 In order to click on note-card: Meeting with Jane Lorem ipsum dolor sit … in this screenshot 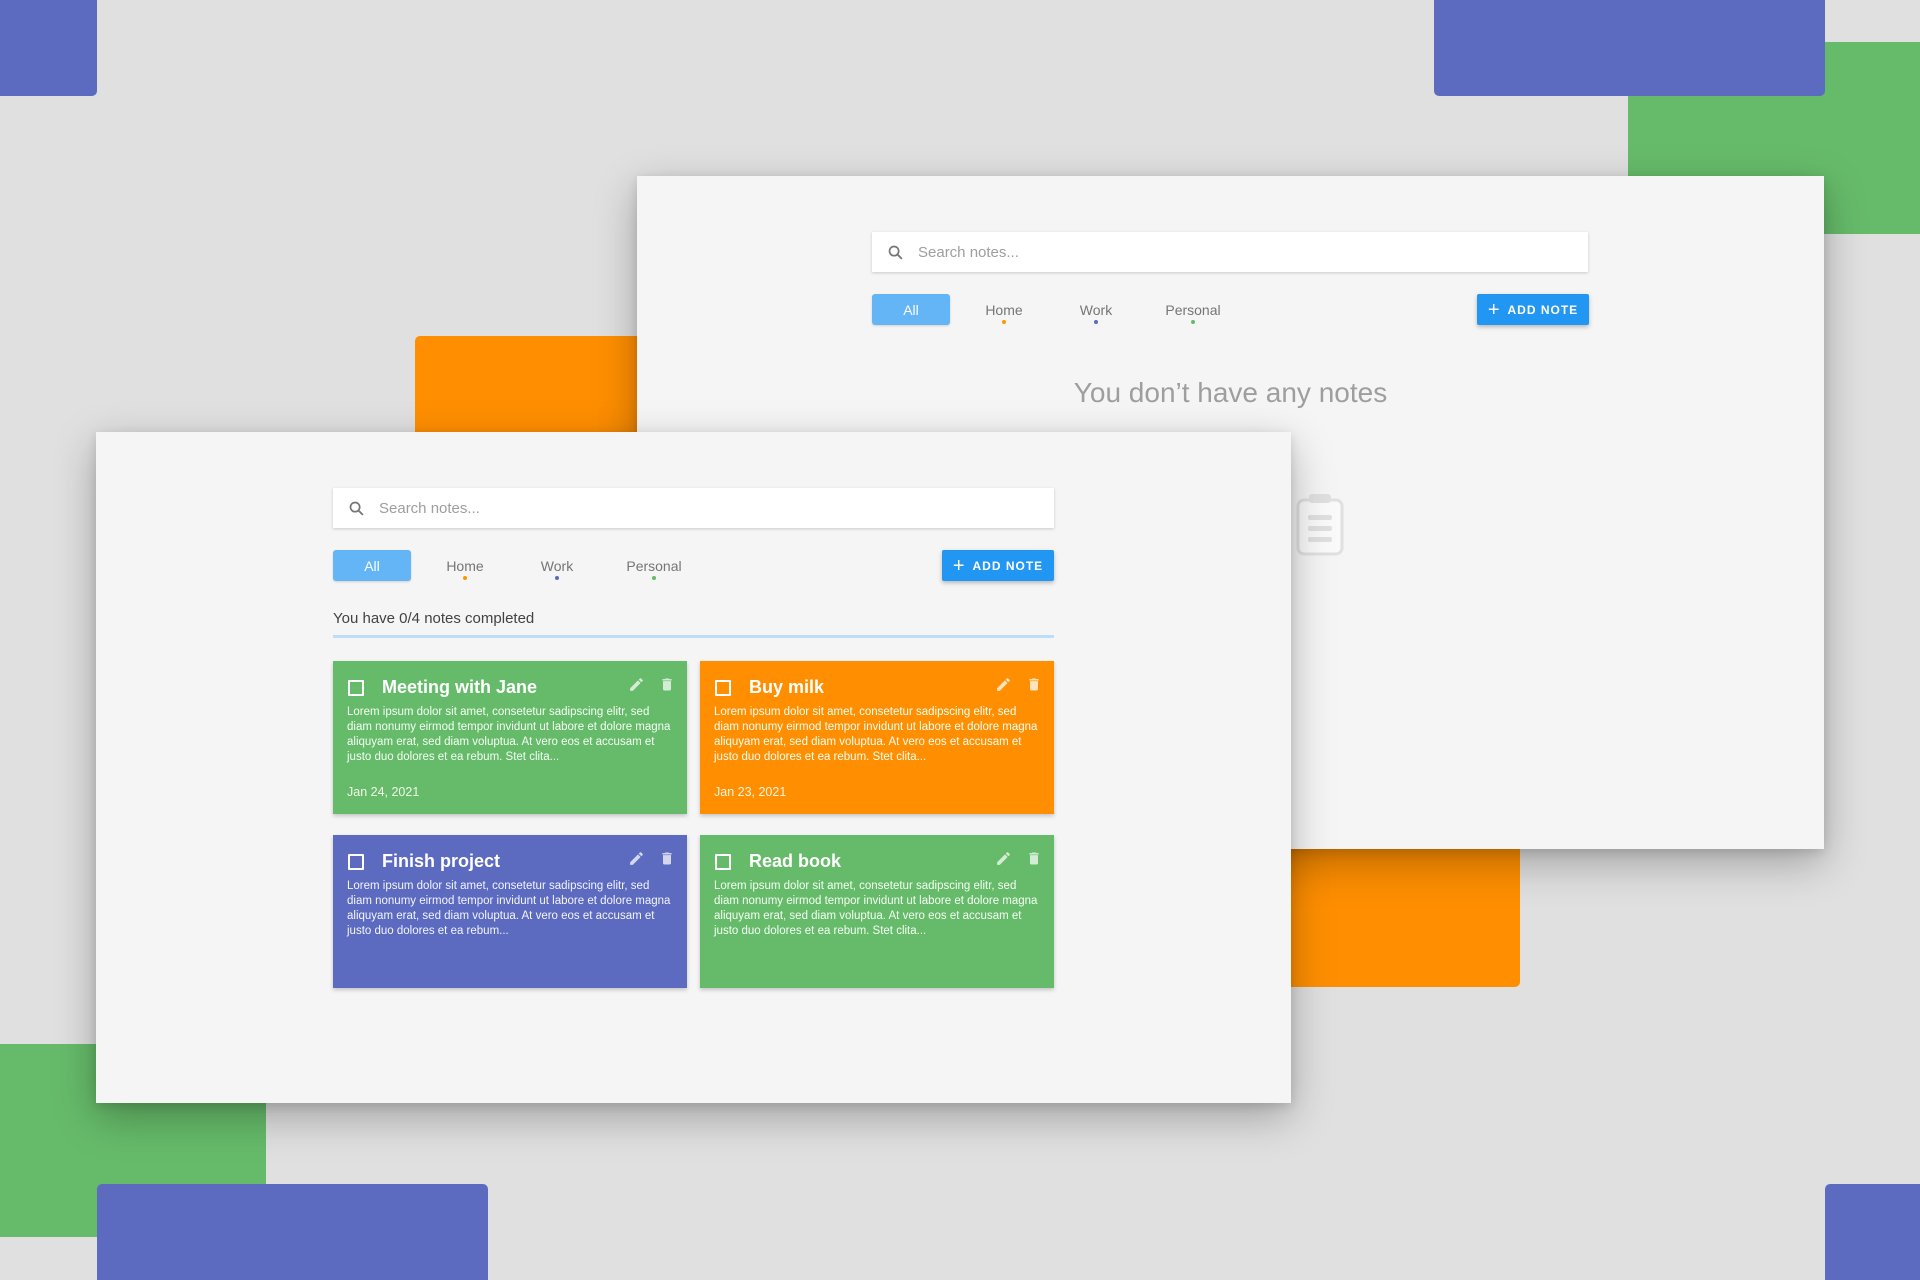, I will do `click(510, 737)`.